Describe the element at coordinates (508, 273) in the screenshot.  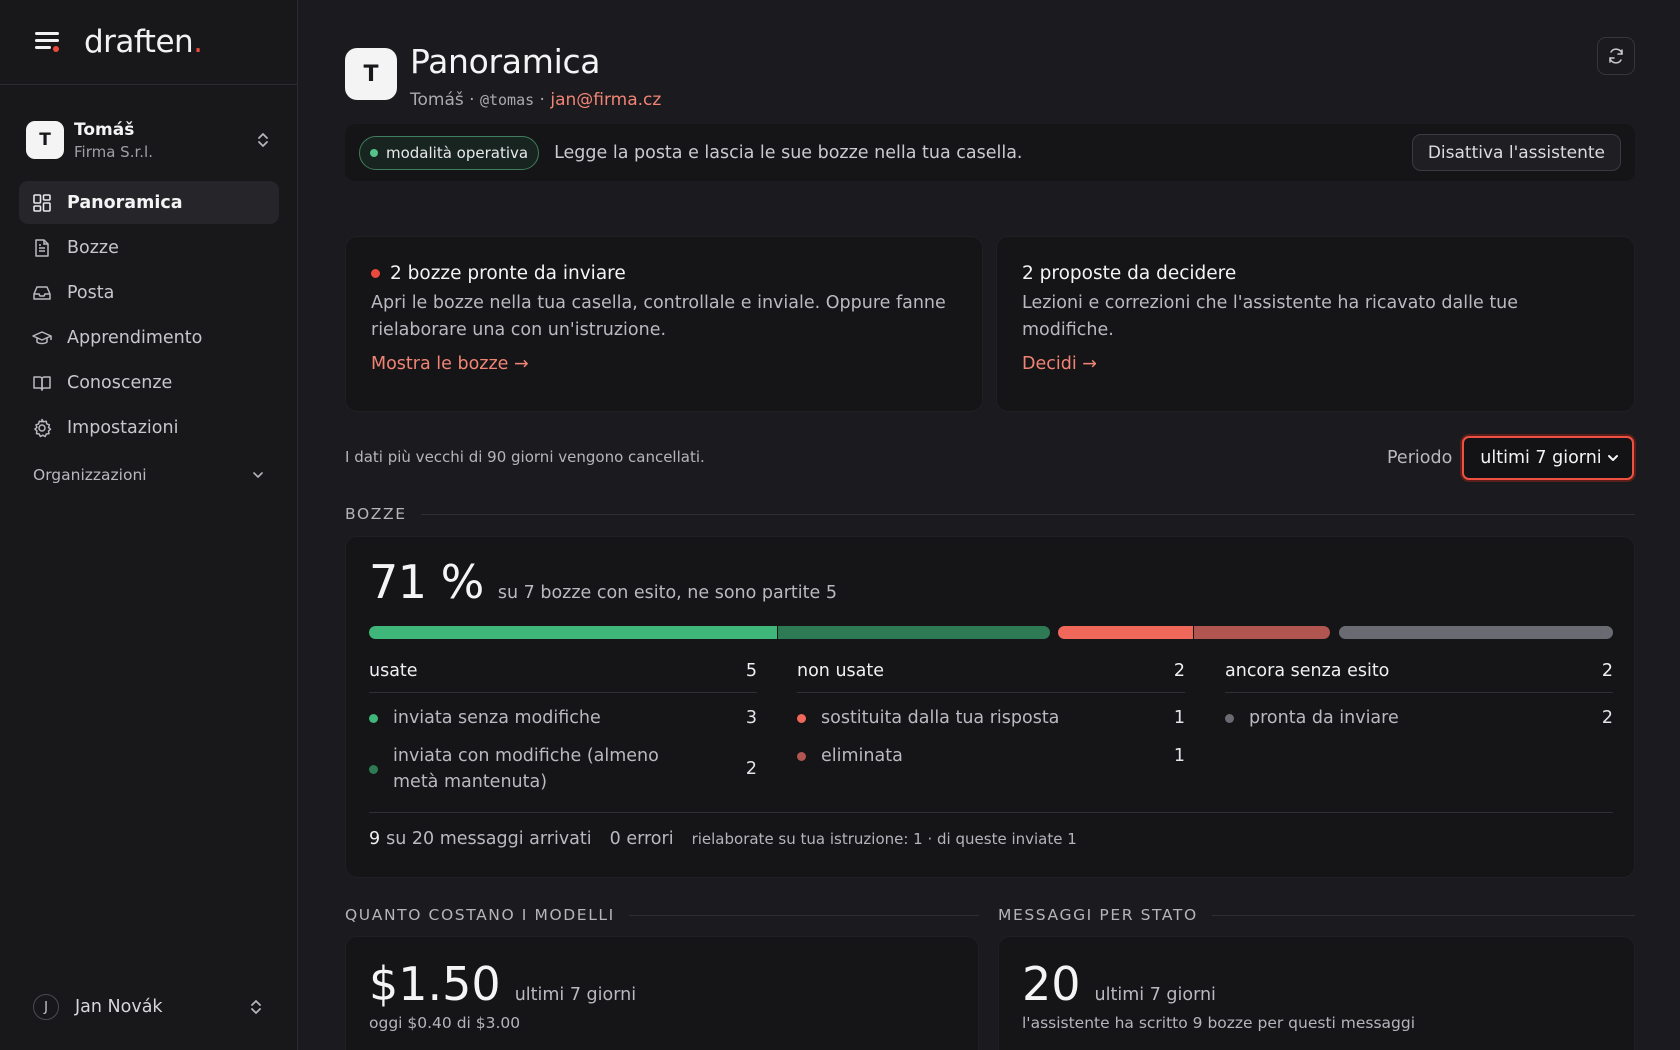
I see `card-title-text: 2 bozze pronte da inviare` at that location.